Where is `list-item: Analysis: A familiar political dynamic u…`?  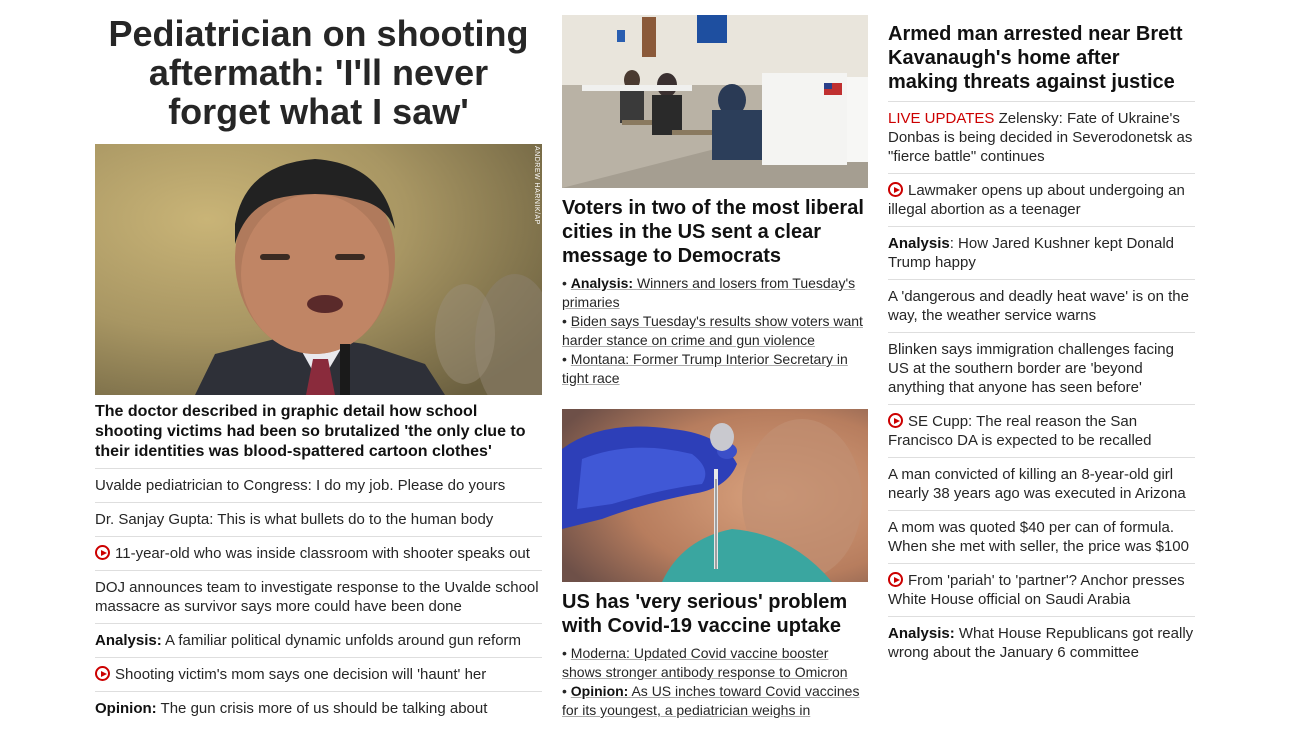 list-item: Analysis: A familiar political dynamic u… is located at coordinates (318, 641).